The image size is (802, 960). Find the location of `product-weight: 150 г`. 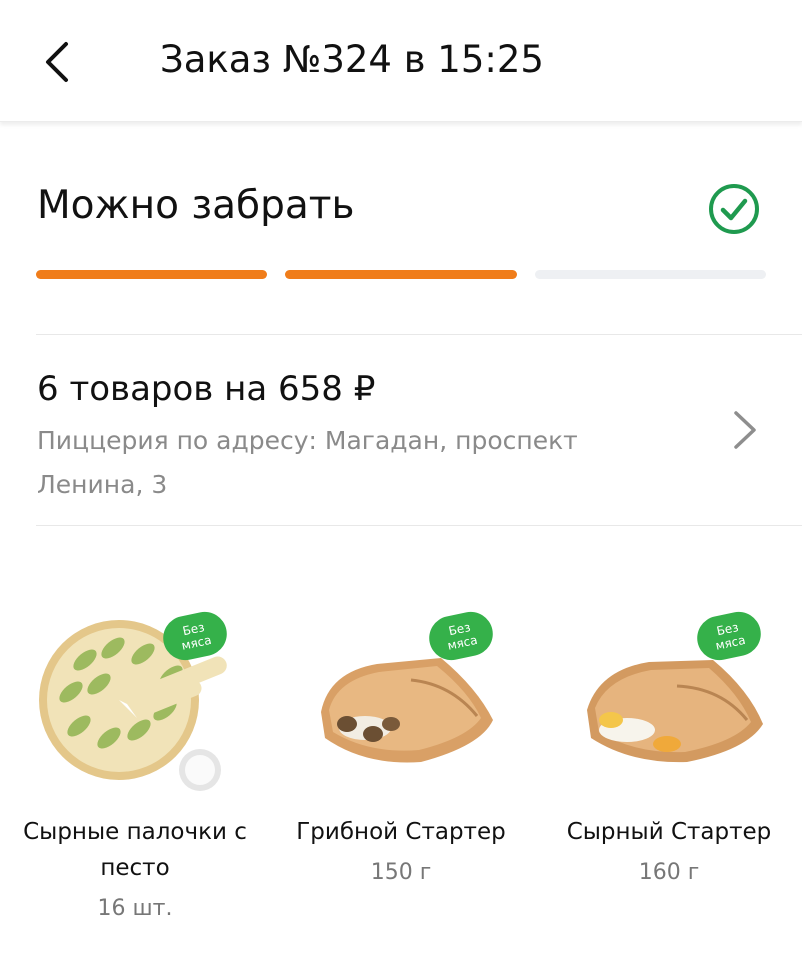

product-weight: 150 г is located at coordinates (401, 872).